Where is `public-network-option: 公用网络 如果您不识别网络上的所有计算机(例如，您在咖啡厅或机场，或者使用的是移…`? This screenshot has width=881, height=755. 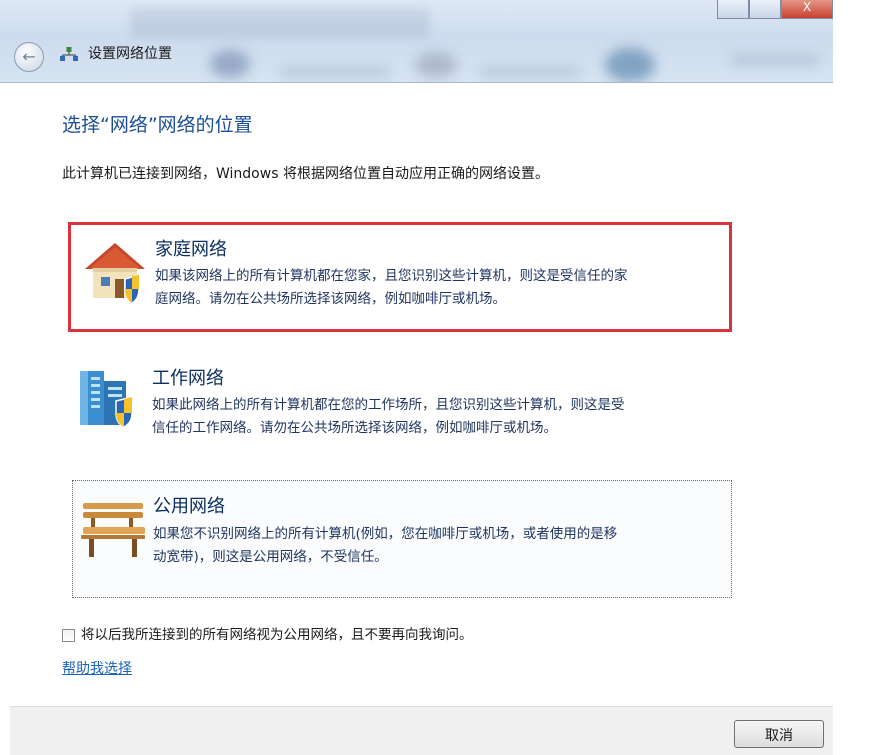 public-network-option: 公用网络 如果您不识别网络上的所有计算机(例如，您在咖啡厅或机场，或者使用的是移… is located at coordinates (402, 539).